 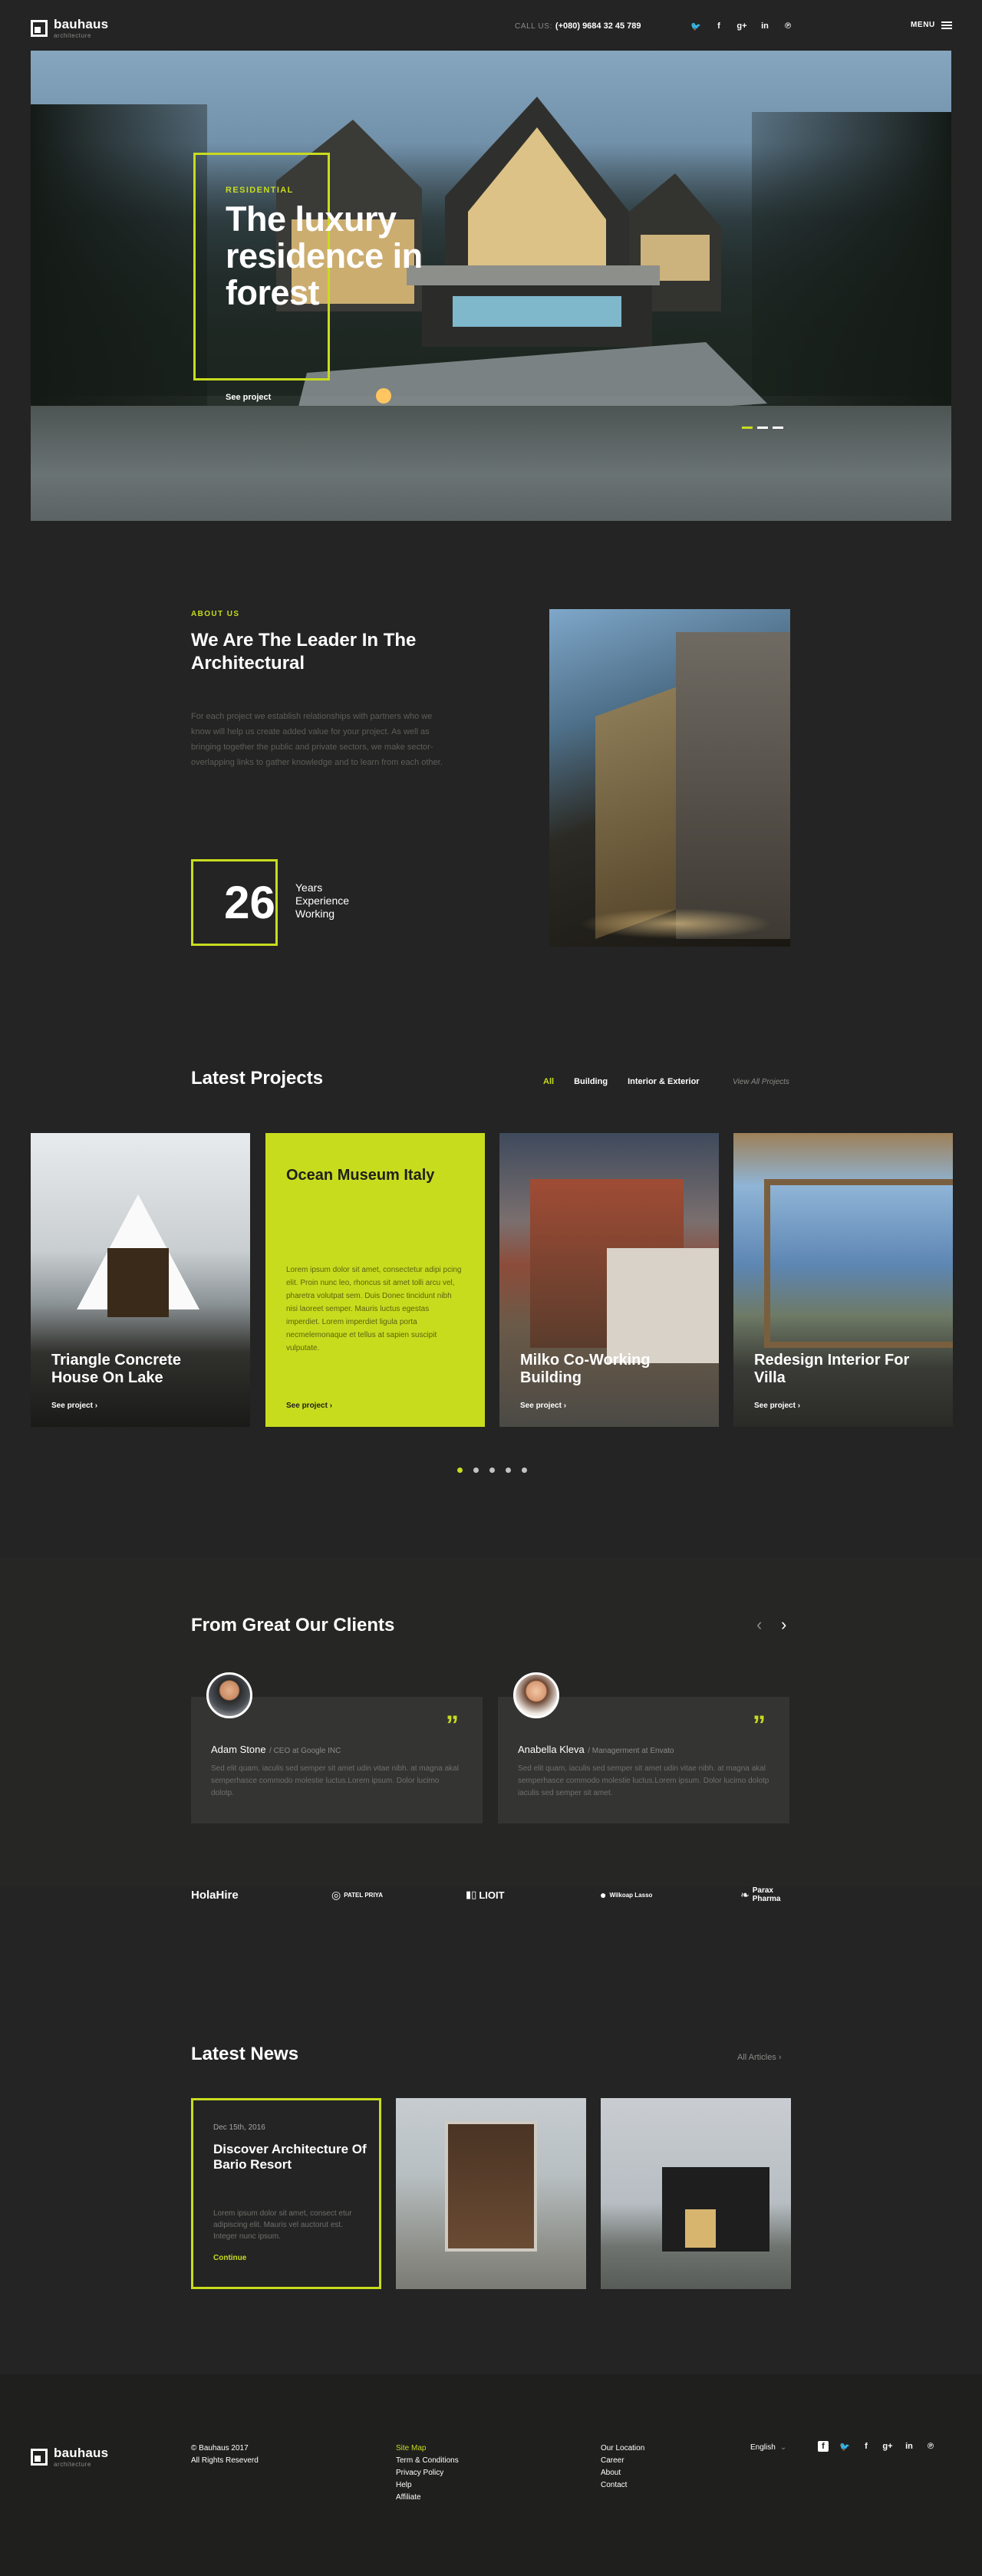 What do you see at coordinates (824, 2446) in the screenshot?
I see `facebook-square-icon: f` at bounding box center [824, 2446].